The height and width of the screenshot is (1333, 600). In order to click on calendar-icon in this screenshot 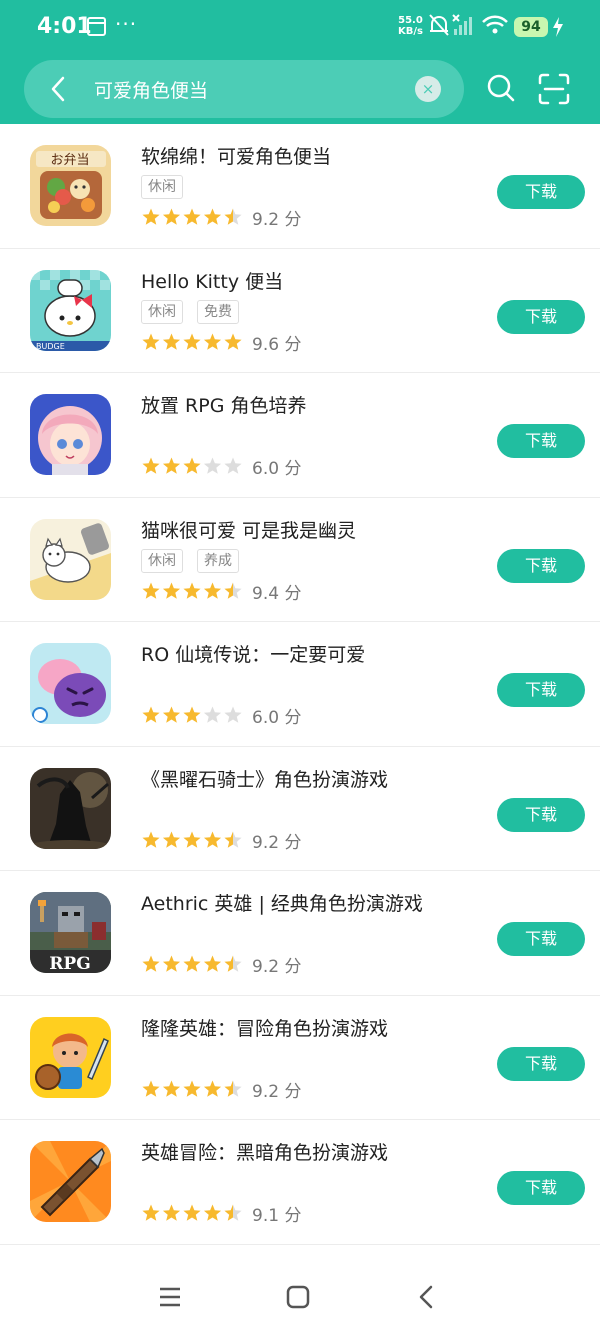, I will do `click(96, 26)`.